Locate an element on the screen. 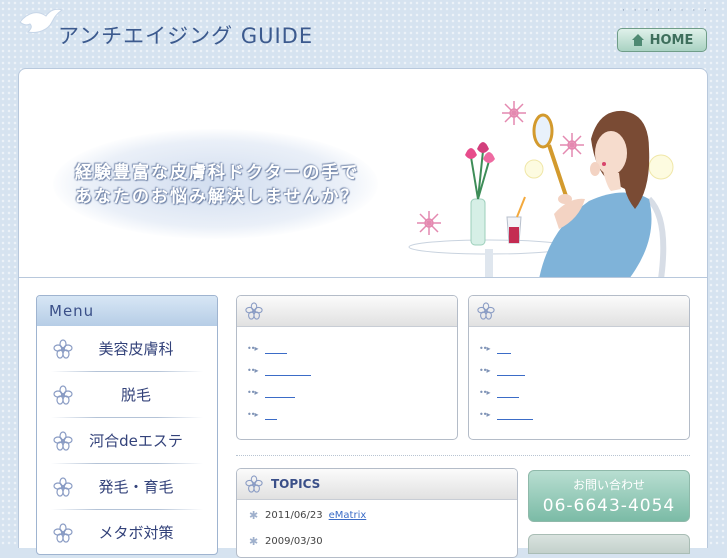  link-panel-left: ••▸ ••▸ ••▸ ••▸ is located at coordinates (347, 367).